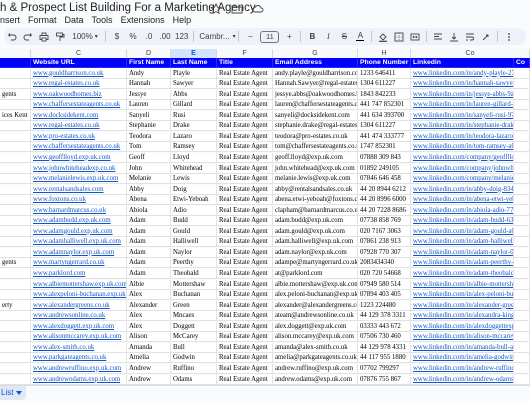 The width and height of the screenshot is (530, 401). Describe the element at coordinates (149, 94) in the screenshot. I see `first-name-cell: Jessye` at that location.